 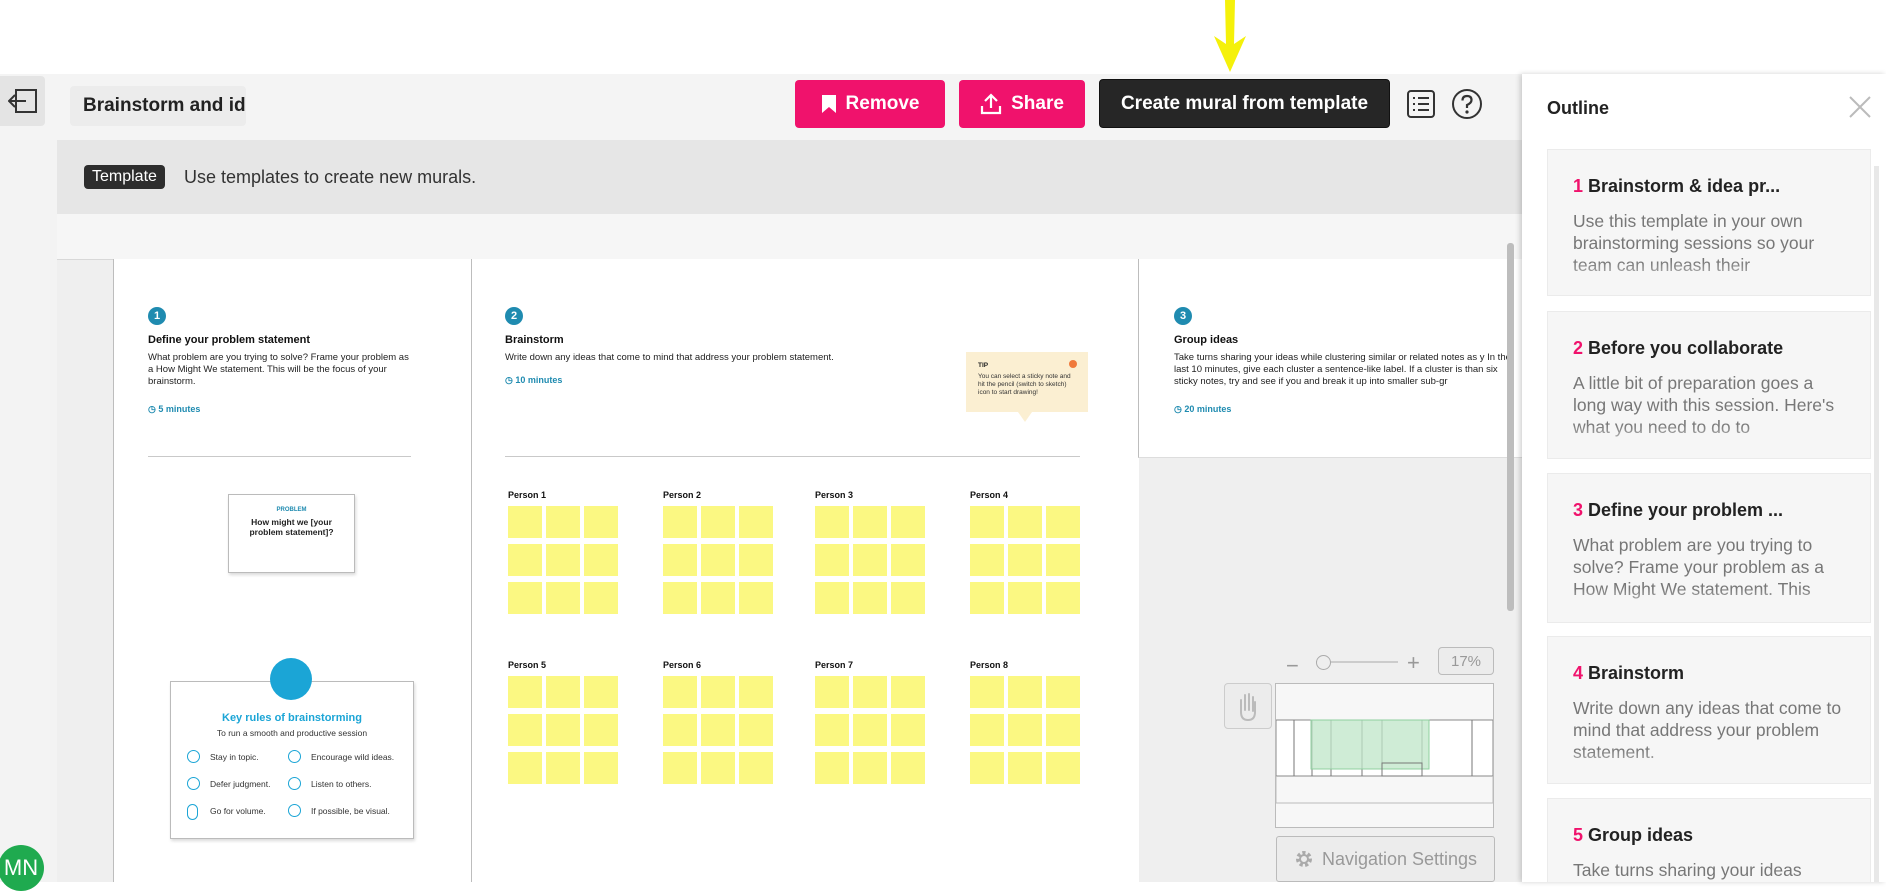 I want to click on template-badge: Template, so click(x=124, y=177).